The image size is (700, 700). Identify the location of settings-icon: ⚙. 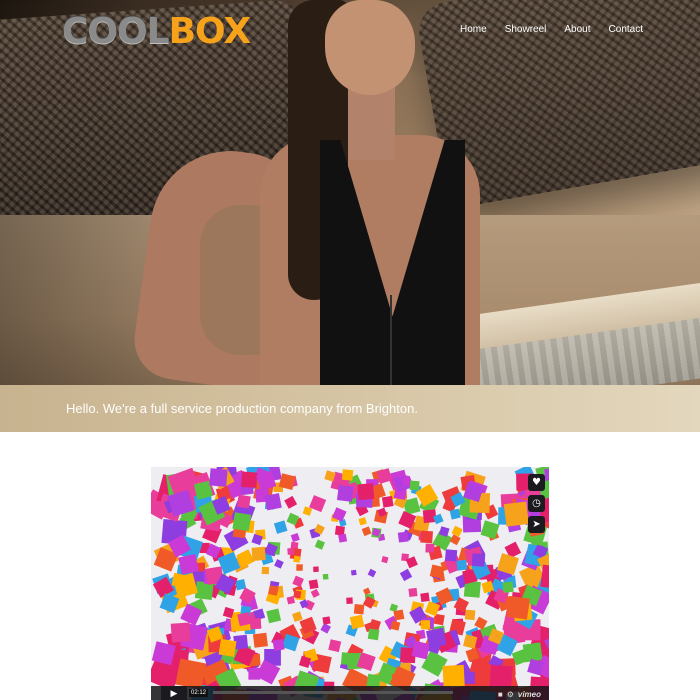
(510, 694).